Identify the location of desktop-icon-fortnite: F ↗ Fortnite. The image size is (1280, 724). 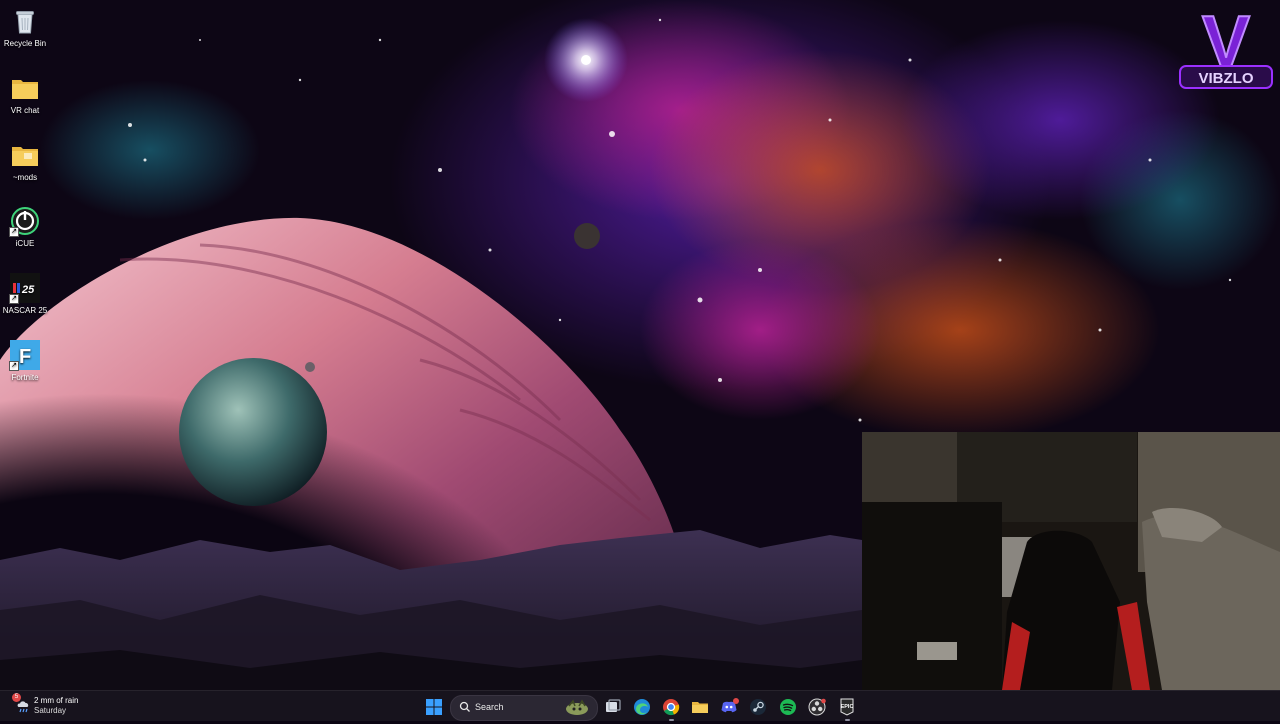
(25, 359).